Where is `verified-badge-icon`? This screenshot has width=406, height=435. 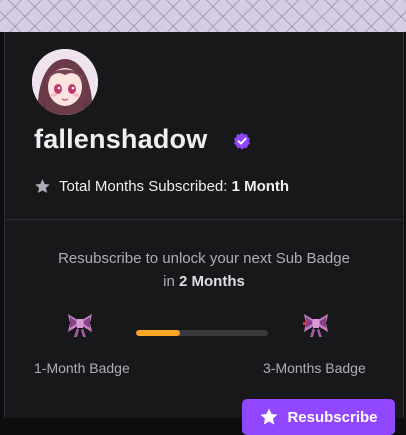 verified-badge-icon is located at coordinates (242, 141).